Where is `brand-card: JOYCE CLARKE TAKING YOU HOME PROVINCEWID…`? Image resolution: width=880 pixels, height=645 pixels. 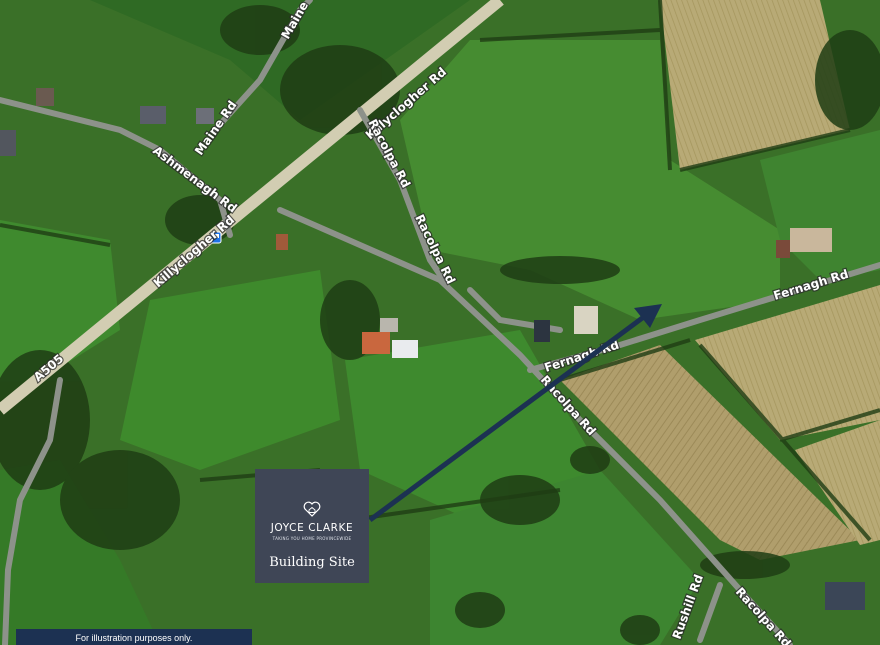 brand-card: JOYCE CLARKE TAKING YOU HOME PROVINCEWID… is located at coordinates (312, 526).